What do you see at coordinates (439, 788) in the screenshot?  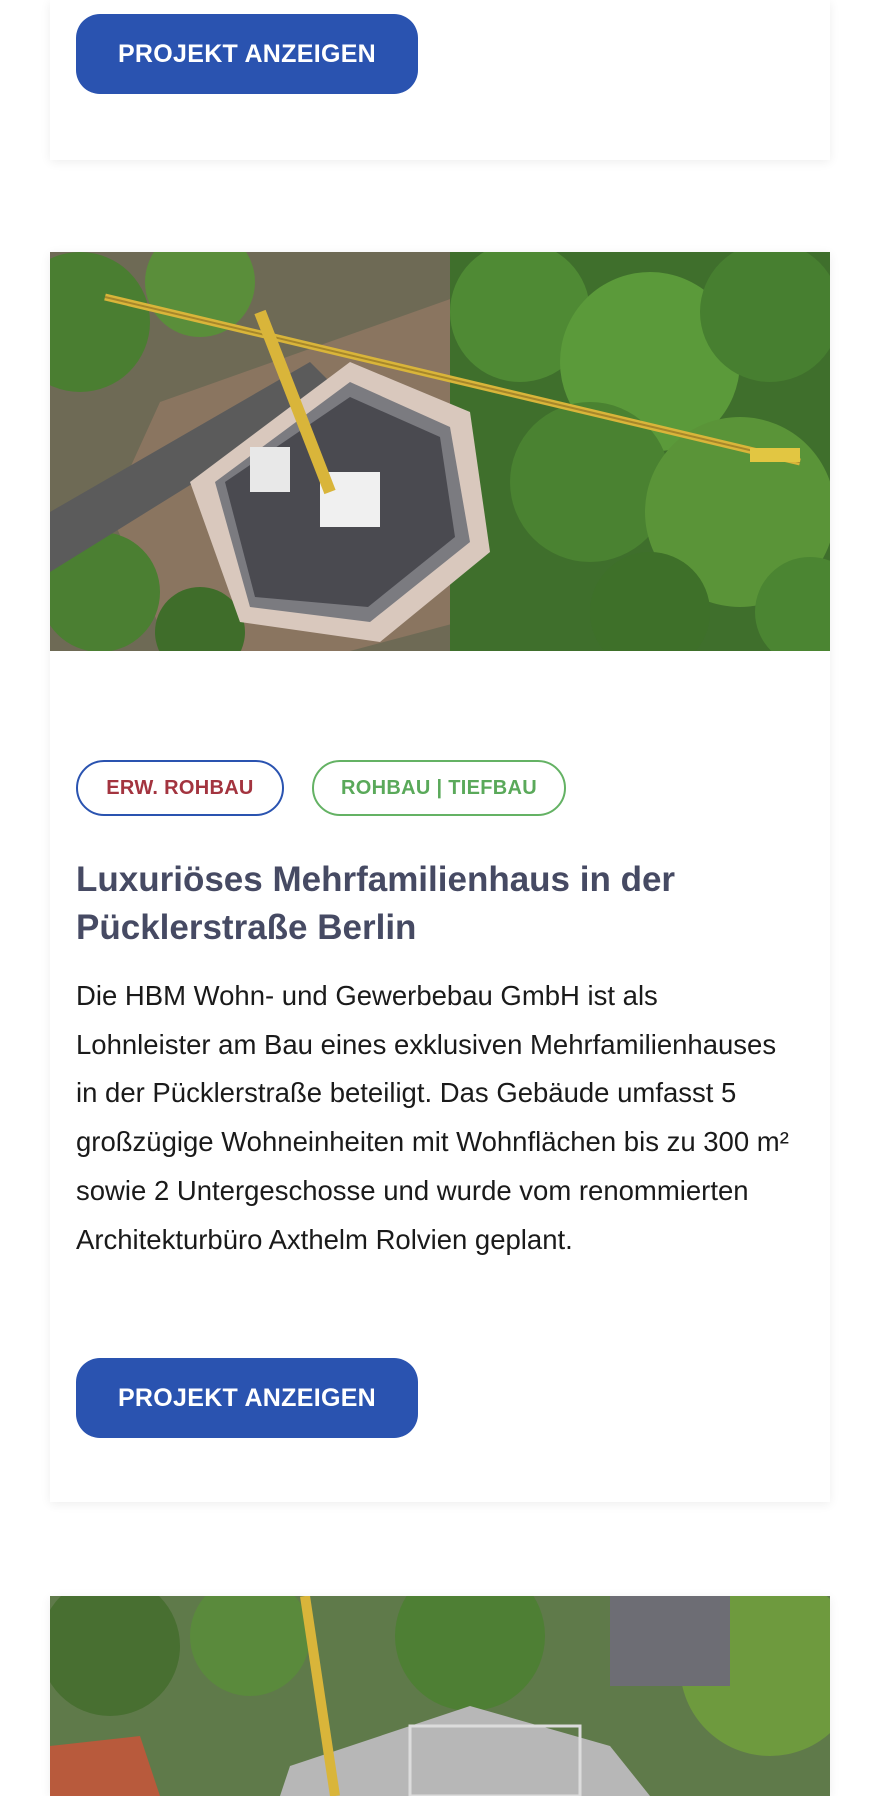 I see `tag-rohbau-tiefbau: ROHBAU | TIEFBAU` at bounding box center [439, 788].